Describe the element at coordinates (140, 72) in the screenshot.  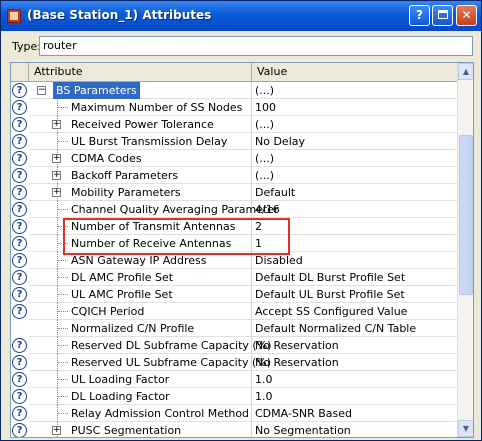
I see `header-attribute: Attribute` at that location.